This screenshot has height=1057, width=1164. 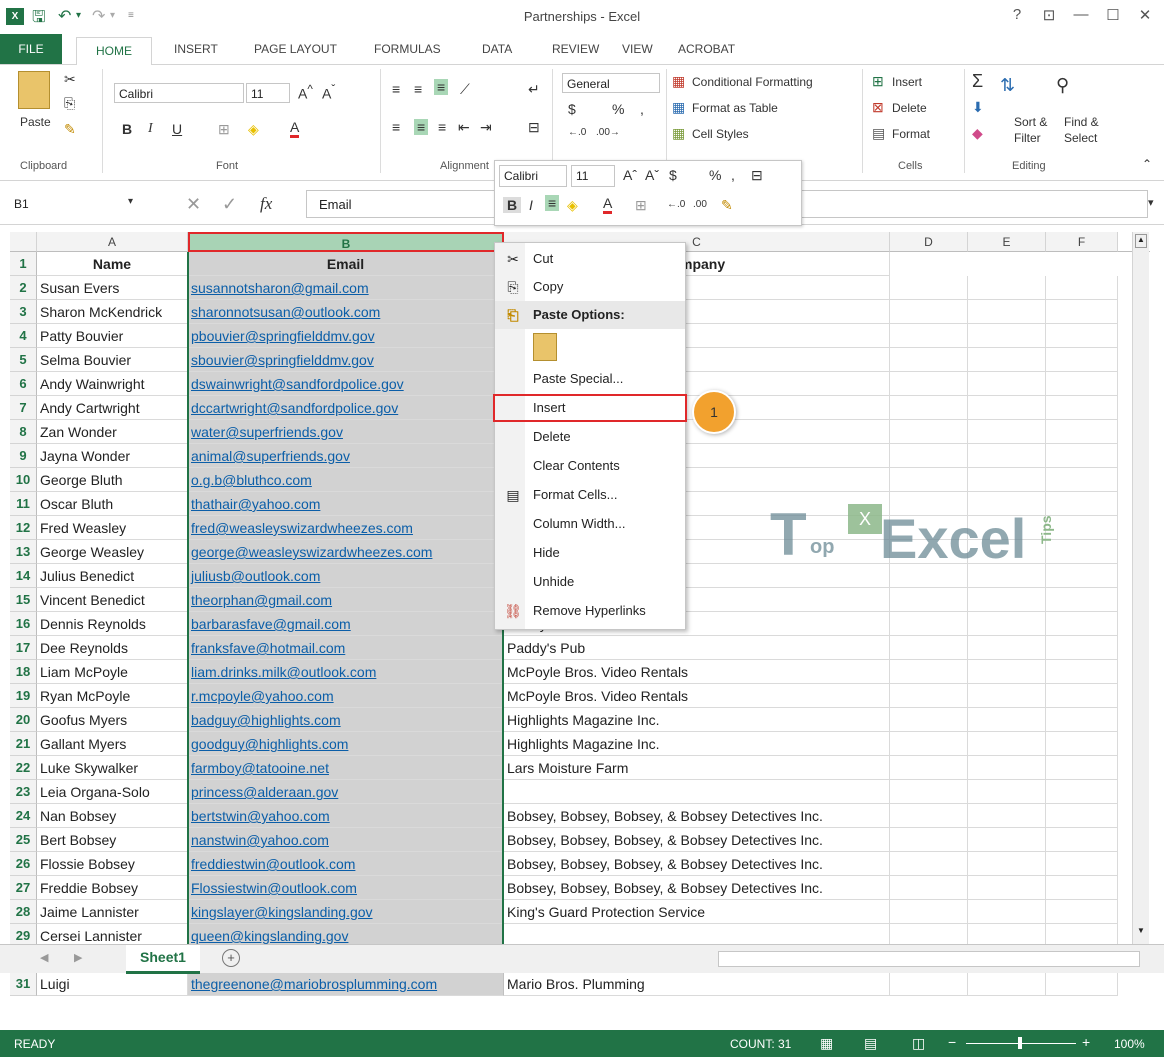 I want to click on column-header-b: B, so click(x=346, y=242).